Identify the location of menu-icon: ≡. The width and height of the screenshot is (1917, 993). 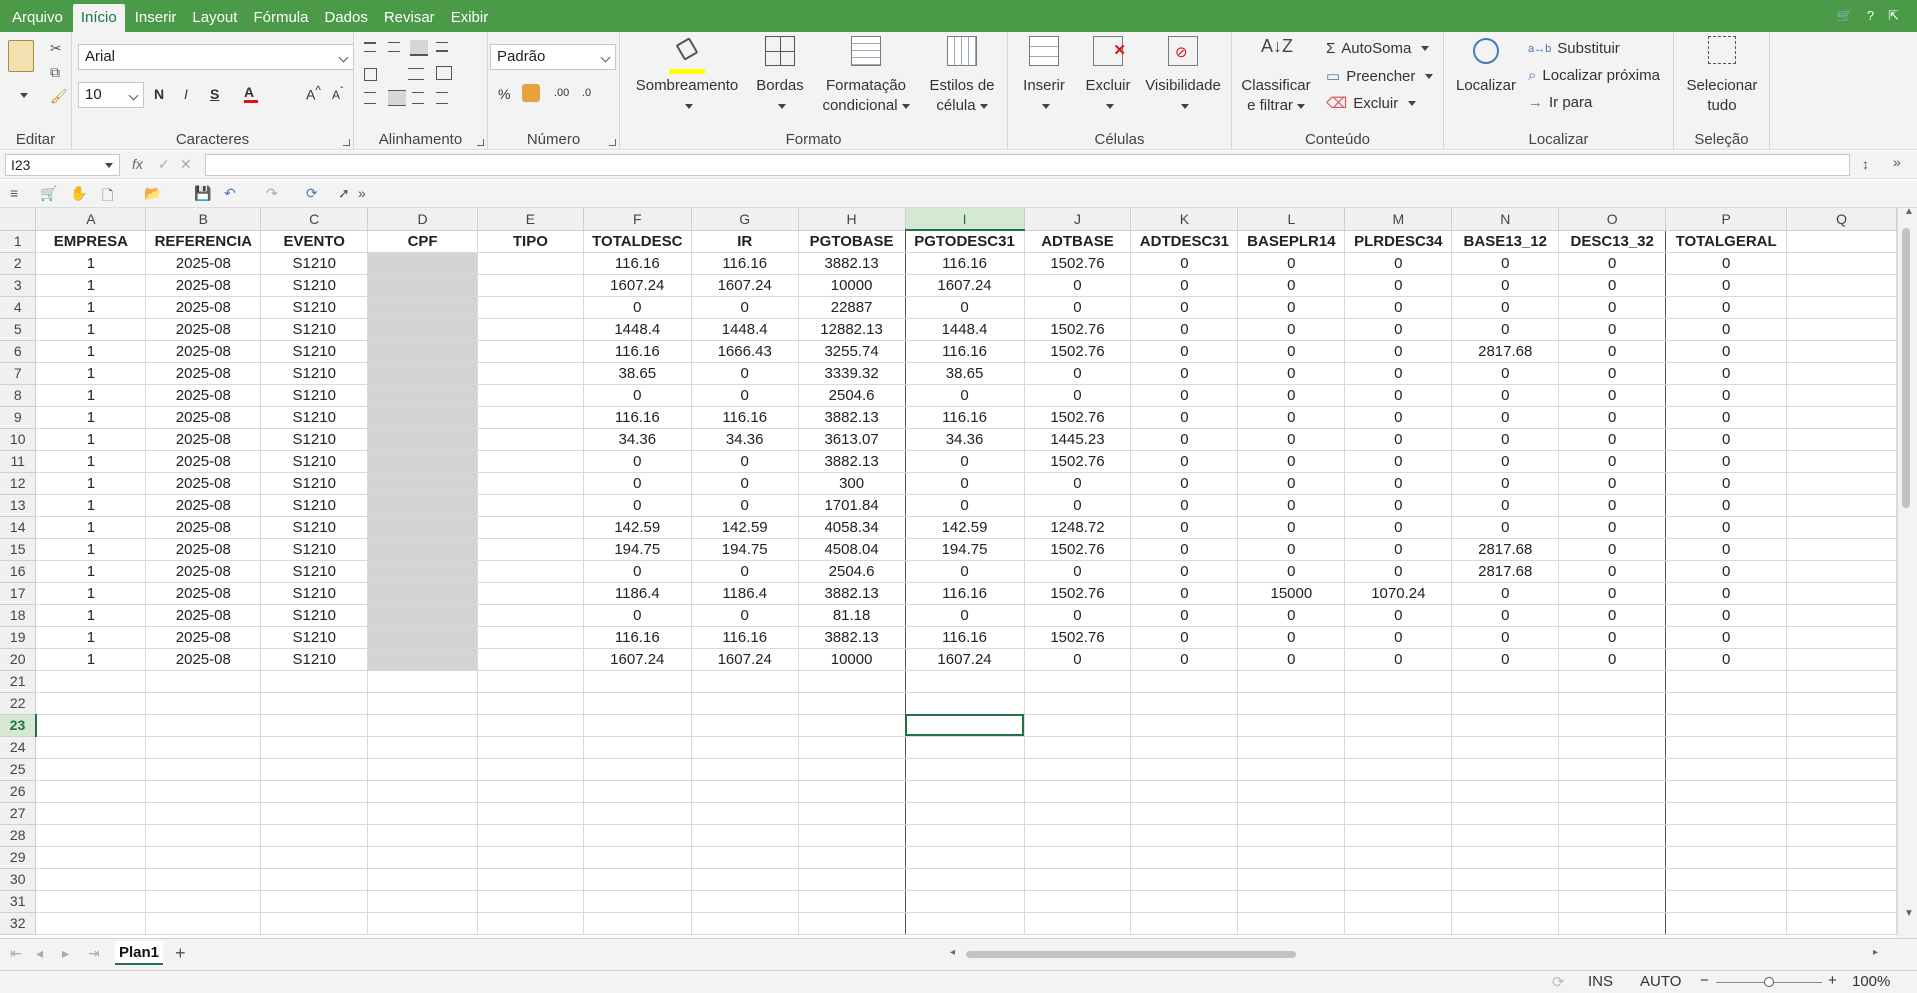
(19, 194).